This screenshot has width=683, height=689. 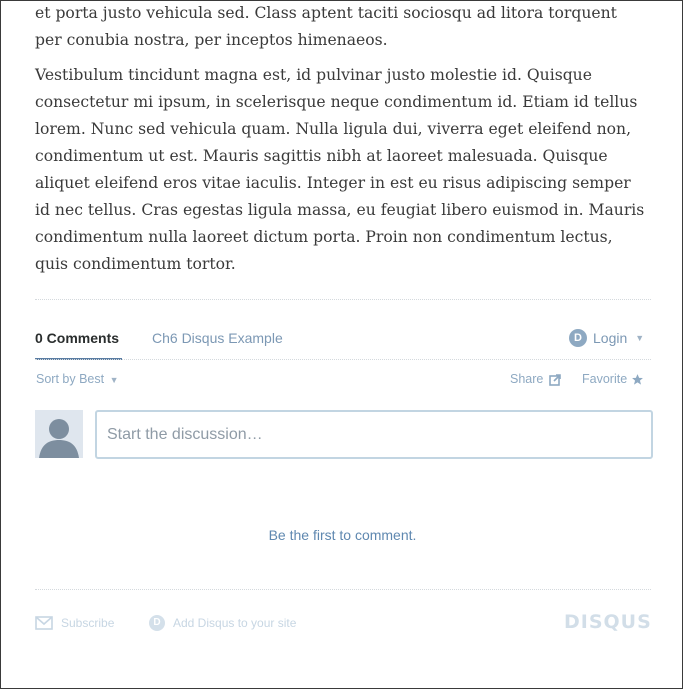 I want to click on comment-input, so click(x=374, y=434).